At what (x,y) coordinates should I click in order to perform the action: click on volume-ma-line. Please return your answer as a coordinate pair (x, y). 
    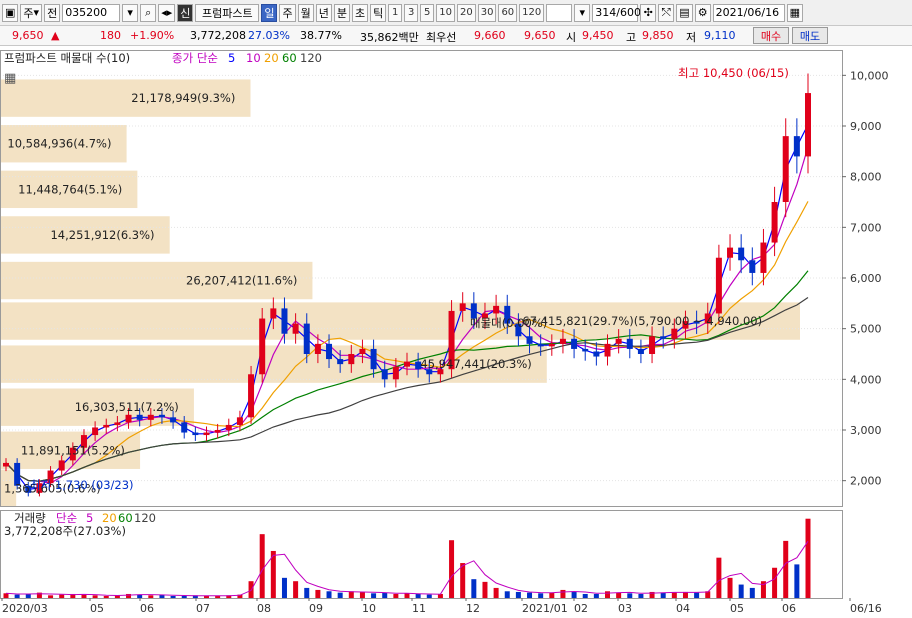
    Looking at the image, I should click on (407, 569).